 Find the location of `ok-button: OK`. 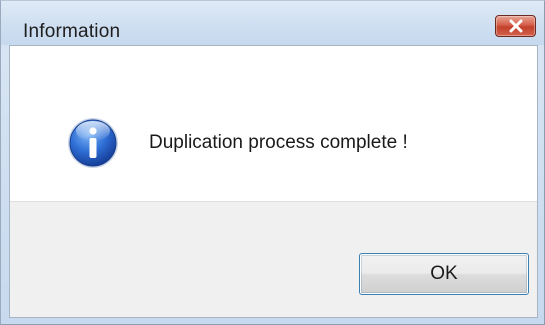

ok-button: OK is located at coordinates (444, 274).